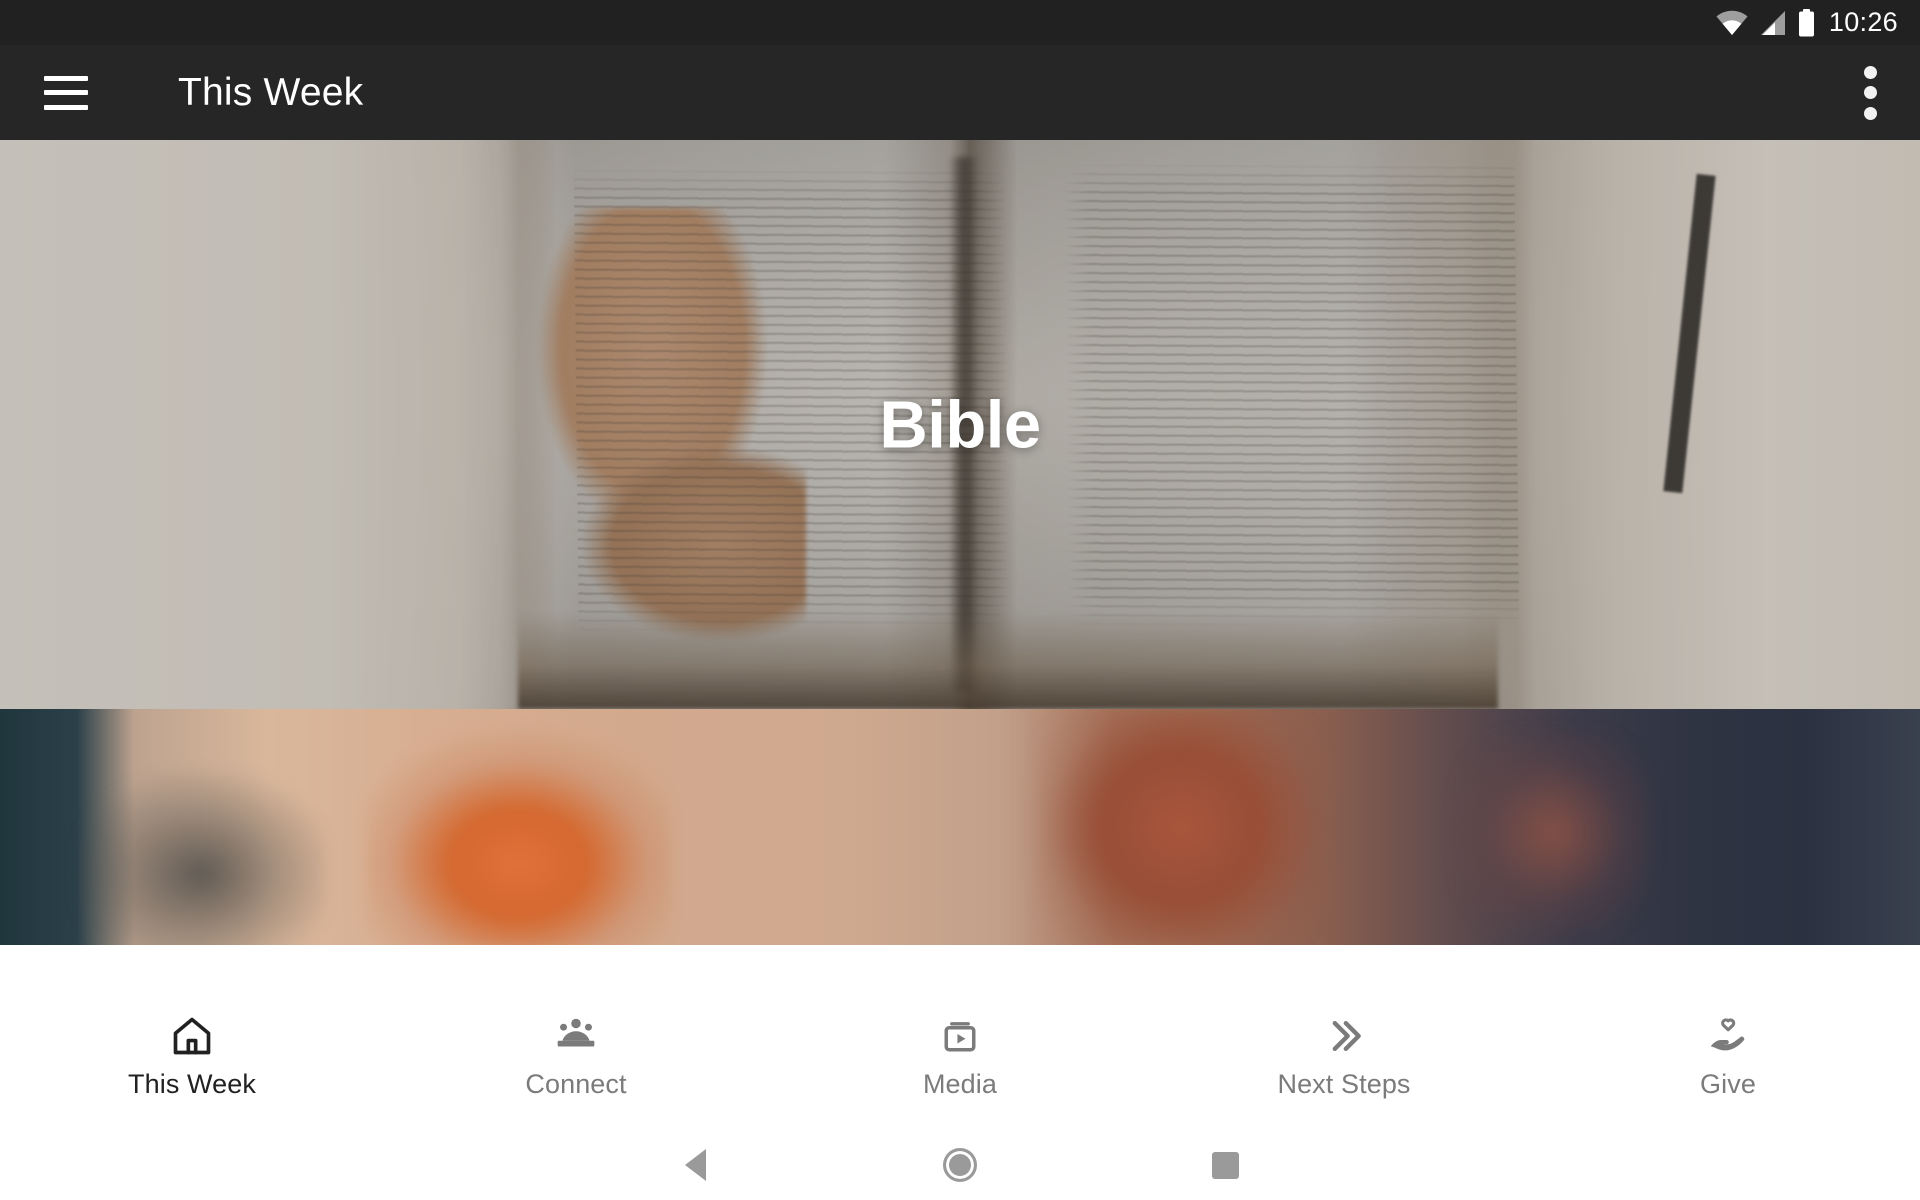 This screenshot has width=1920, height=1200. Describe the element at coordinates (1344, 1036) in the screenshot. I see `double-chevron-right-icon` at that location.